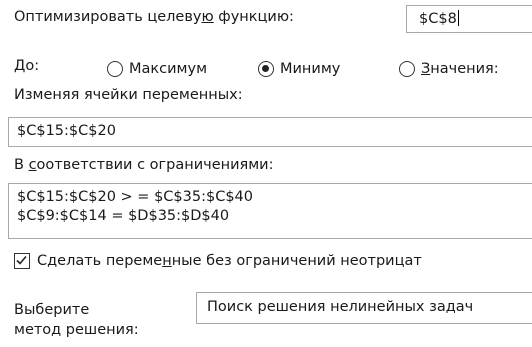  Describe the element at coordinates (274, 197) in the screenshot. I see `constraint-item: $C$15:$C$20 > = $C$35:$C$40` at that location.